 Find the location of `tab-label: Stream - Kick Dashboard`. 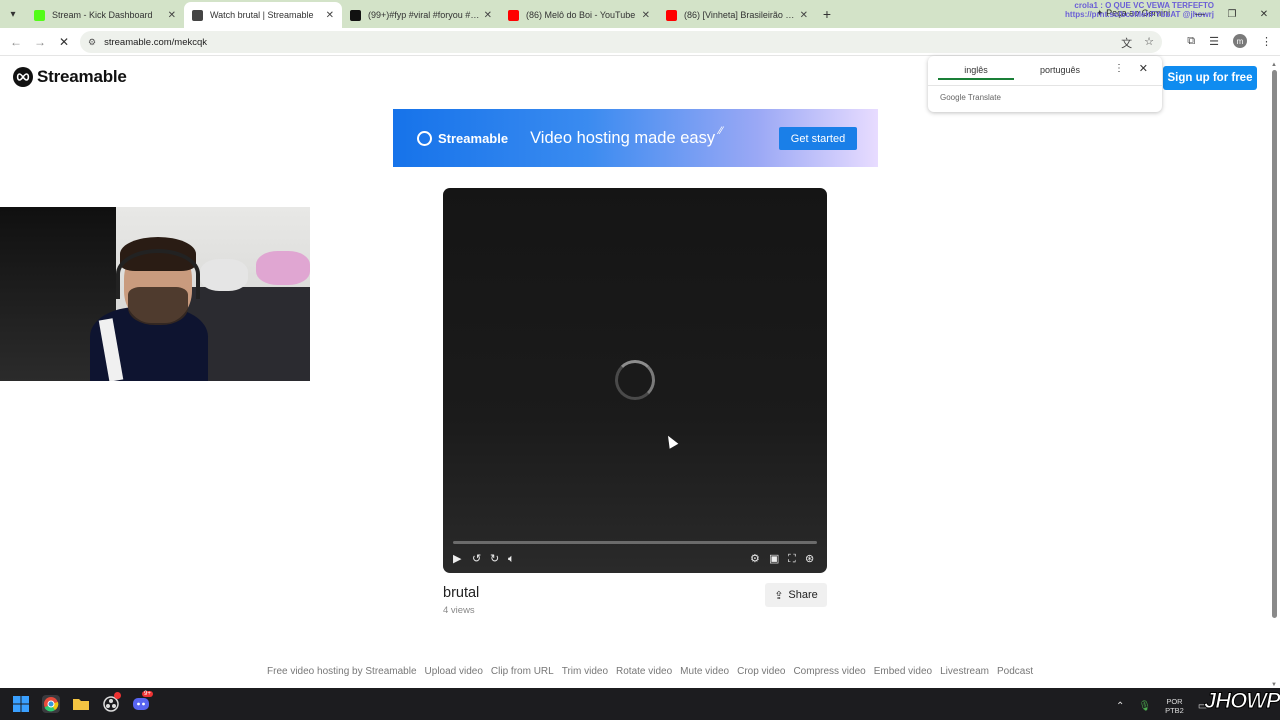

tab-label: Stream - Kick Dashboard is located at coordinates (102, 15).